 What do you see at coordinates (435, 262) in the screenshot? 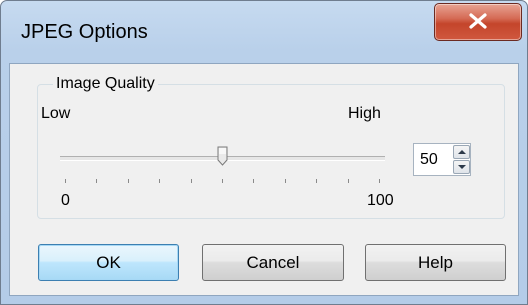
I see `help-button: Help` at bounding box center [435, 262].